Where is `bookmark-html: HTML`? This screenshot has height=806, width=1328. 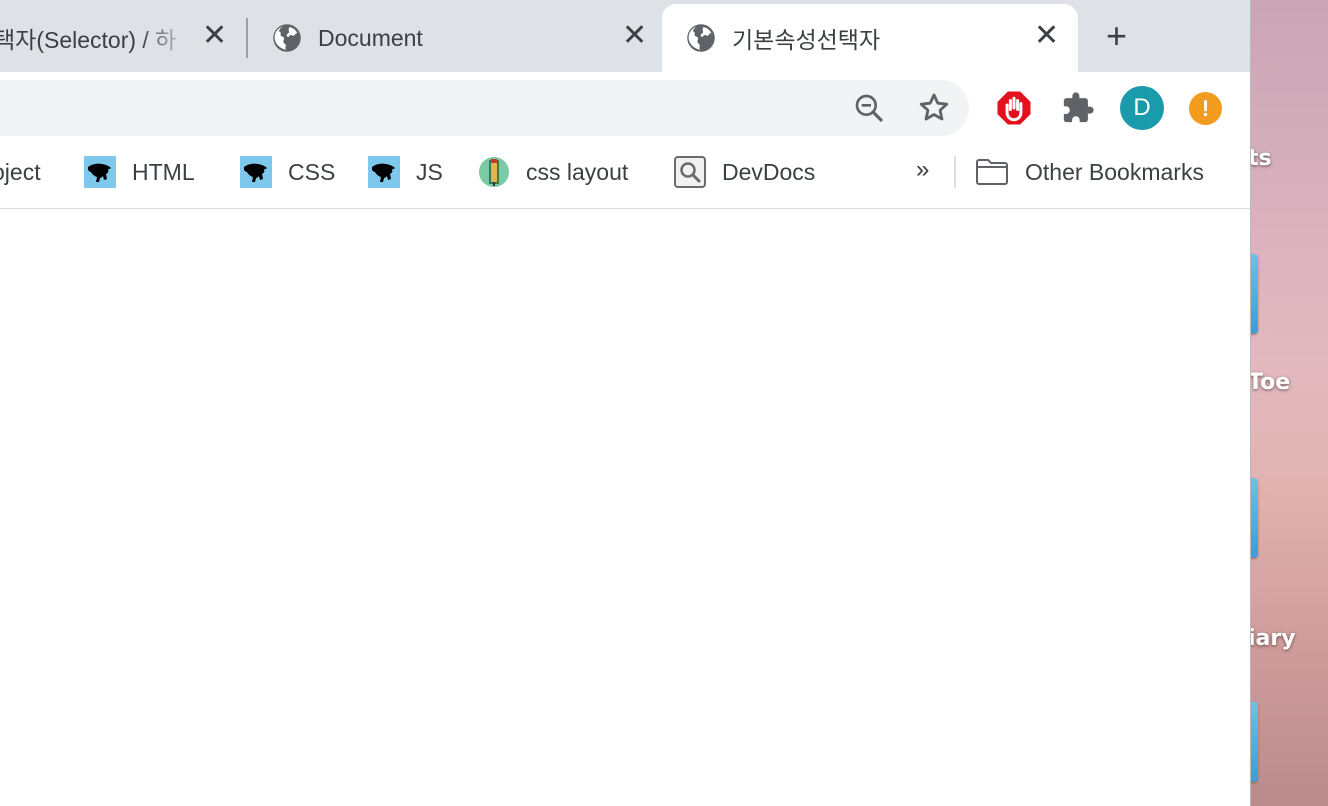 bookmark-html: HTML is located at coordinates (139, 172).